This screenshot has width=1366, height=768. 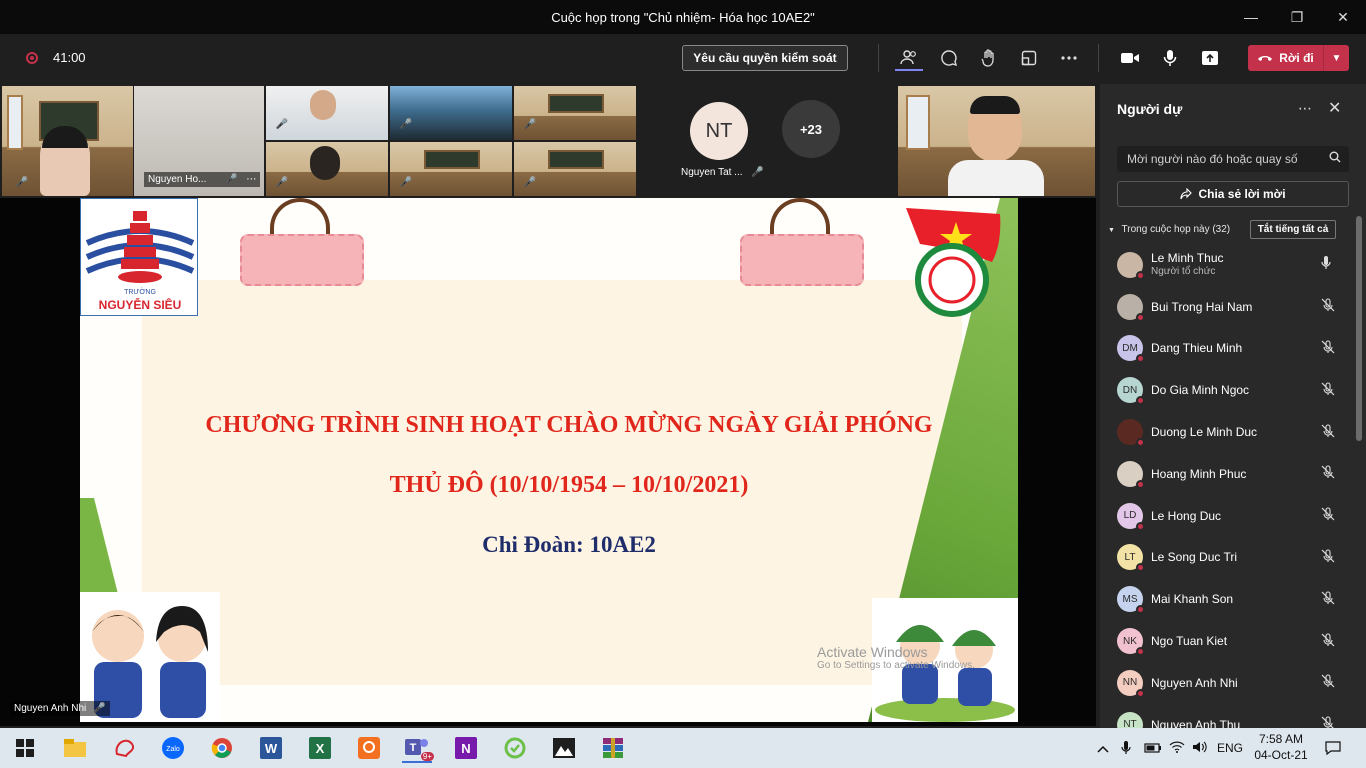 I want to click on video-tile: Nguyen Ho... 🎤 ⋯, so click(x=199, y=141).